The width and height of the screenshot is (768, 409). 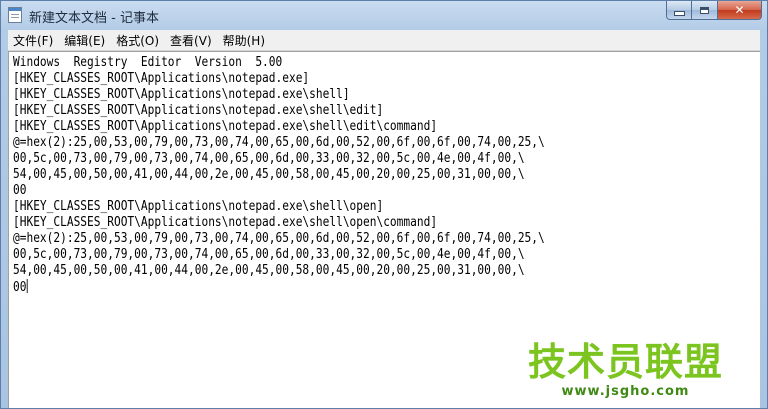 I want to click on close-icon: ✕, so click(x=739, y=10).